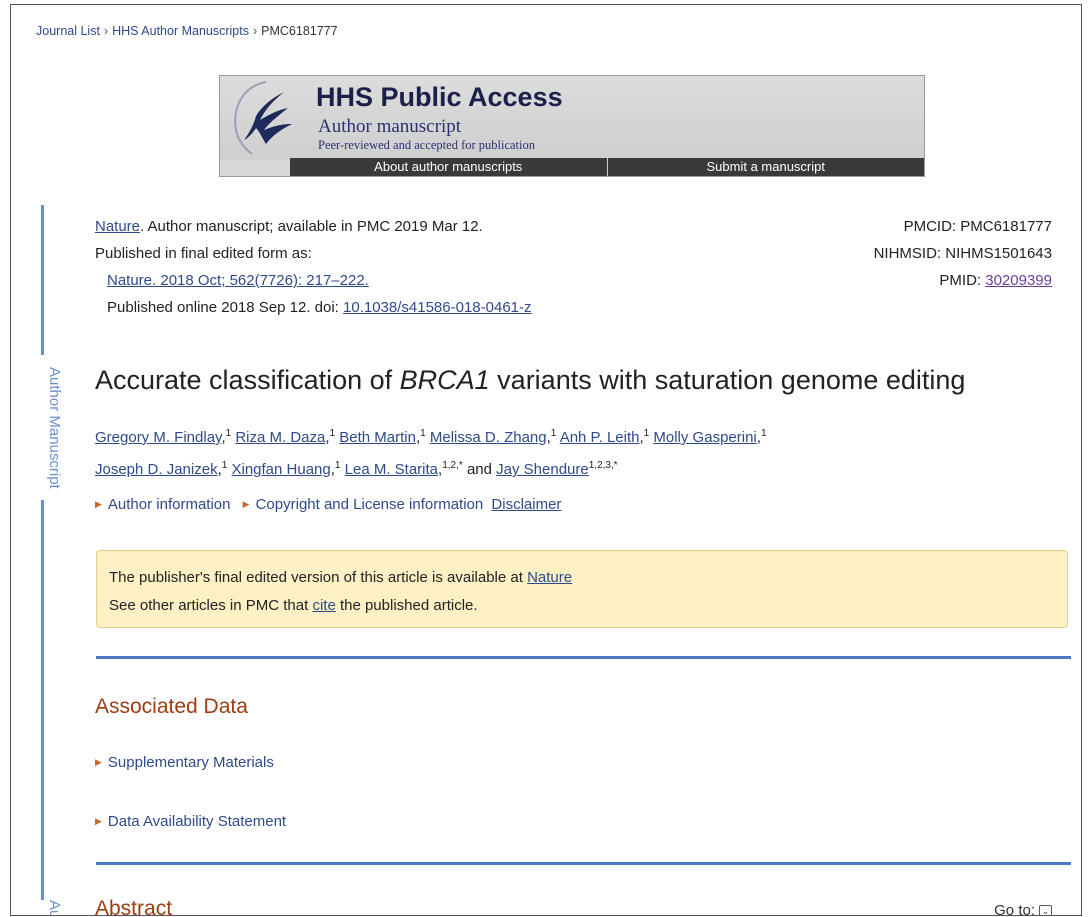  What do you see at coordinates (68, 31) in the screenshot?
I see `breadcrumb-journal-list: Journal List` at bounding box center [68, 31].